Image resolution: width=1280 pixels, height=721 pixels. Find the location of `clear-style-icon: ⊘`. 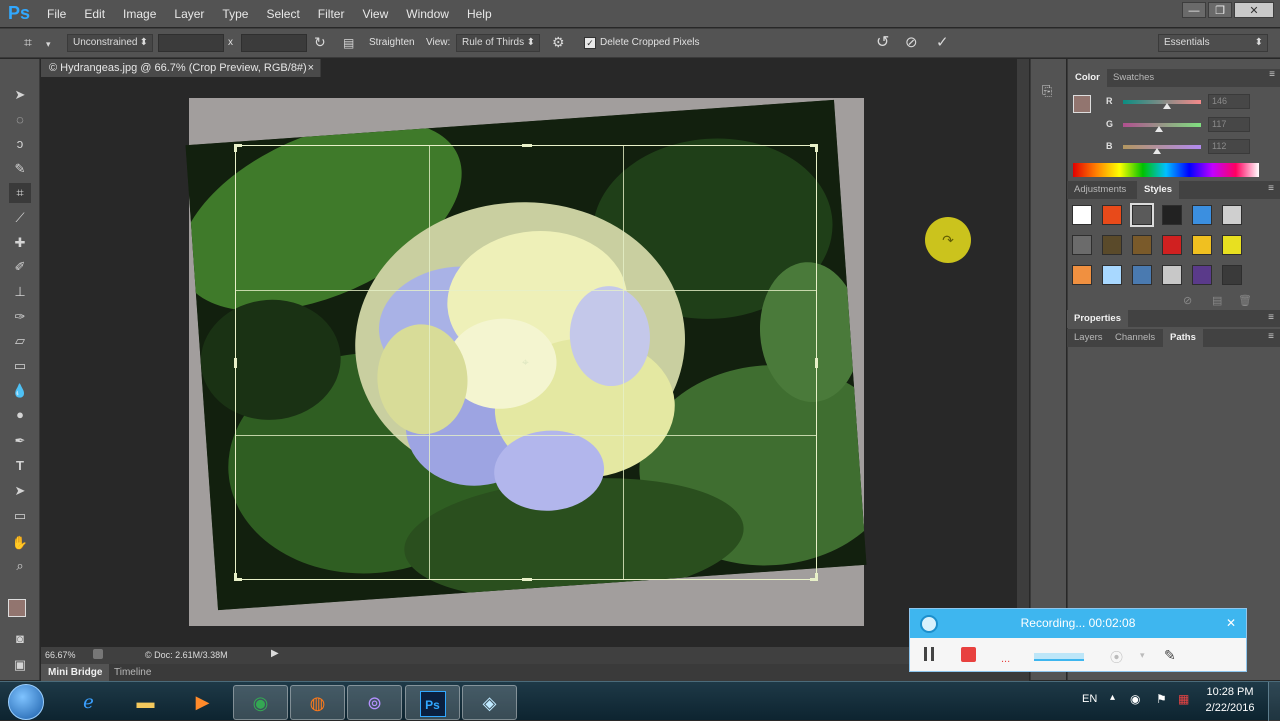

clear-style-icon: ⊘ is located at coordinates (1187, 300).